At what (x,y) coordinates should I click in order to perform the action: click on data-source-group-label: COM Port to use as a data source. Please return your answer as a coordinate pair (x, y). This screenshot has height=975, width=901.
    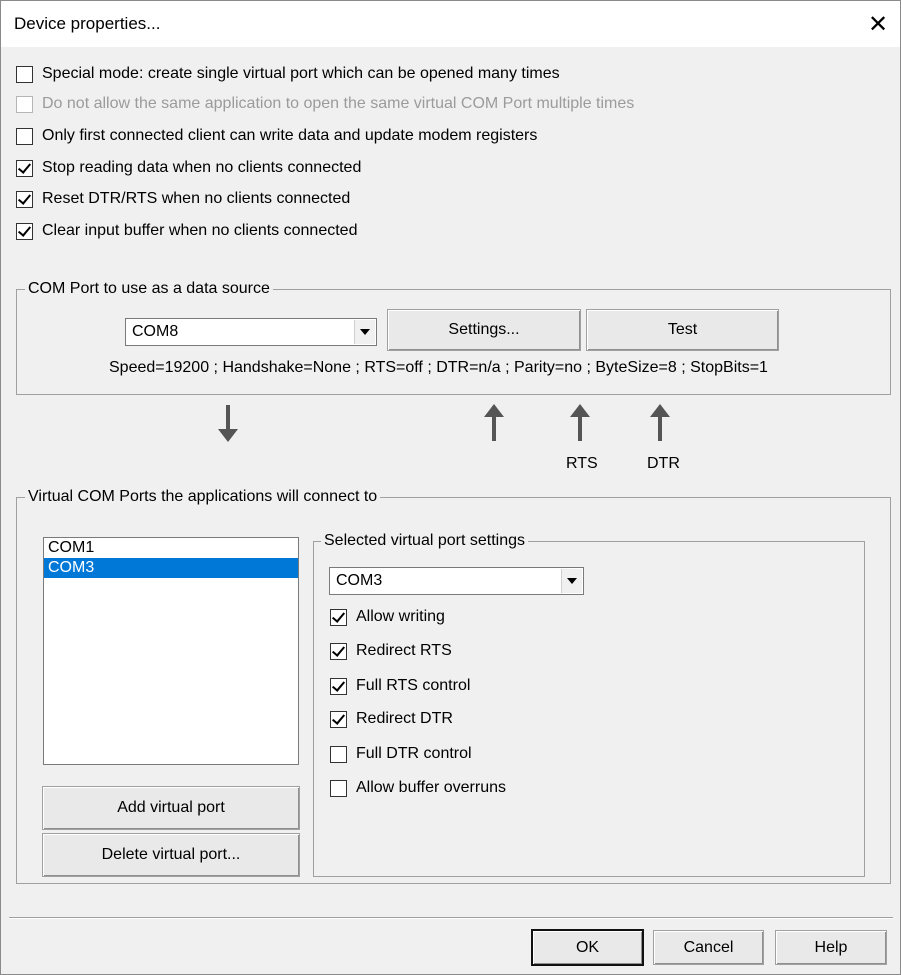
    Looking at the image, I should click on (149, 289).